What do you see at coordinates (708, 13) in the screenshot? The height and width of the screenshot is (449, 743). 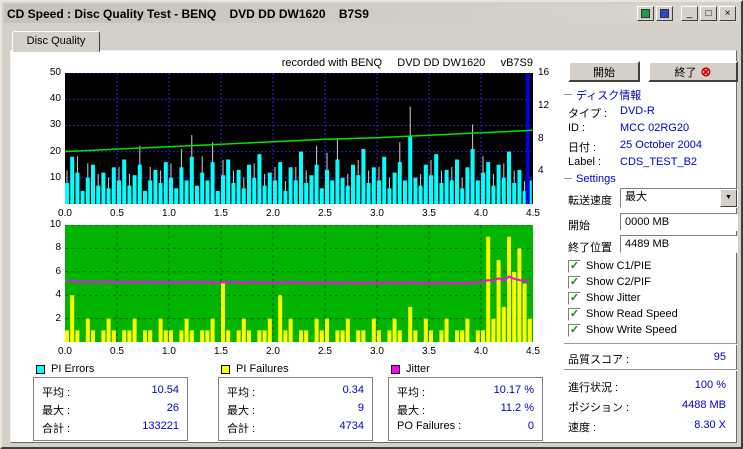 I see `maximize-button: □` at bounding box center [708, 13].